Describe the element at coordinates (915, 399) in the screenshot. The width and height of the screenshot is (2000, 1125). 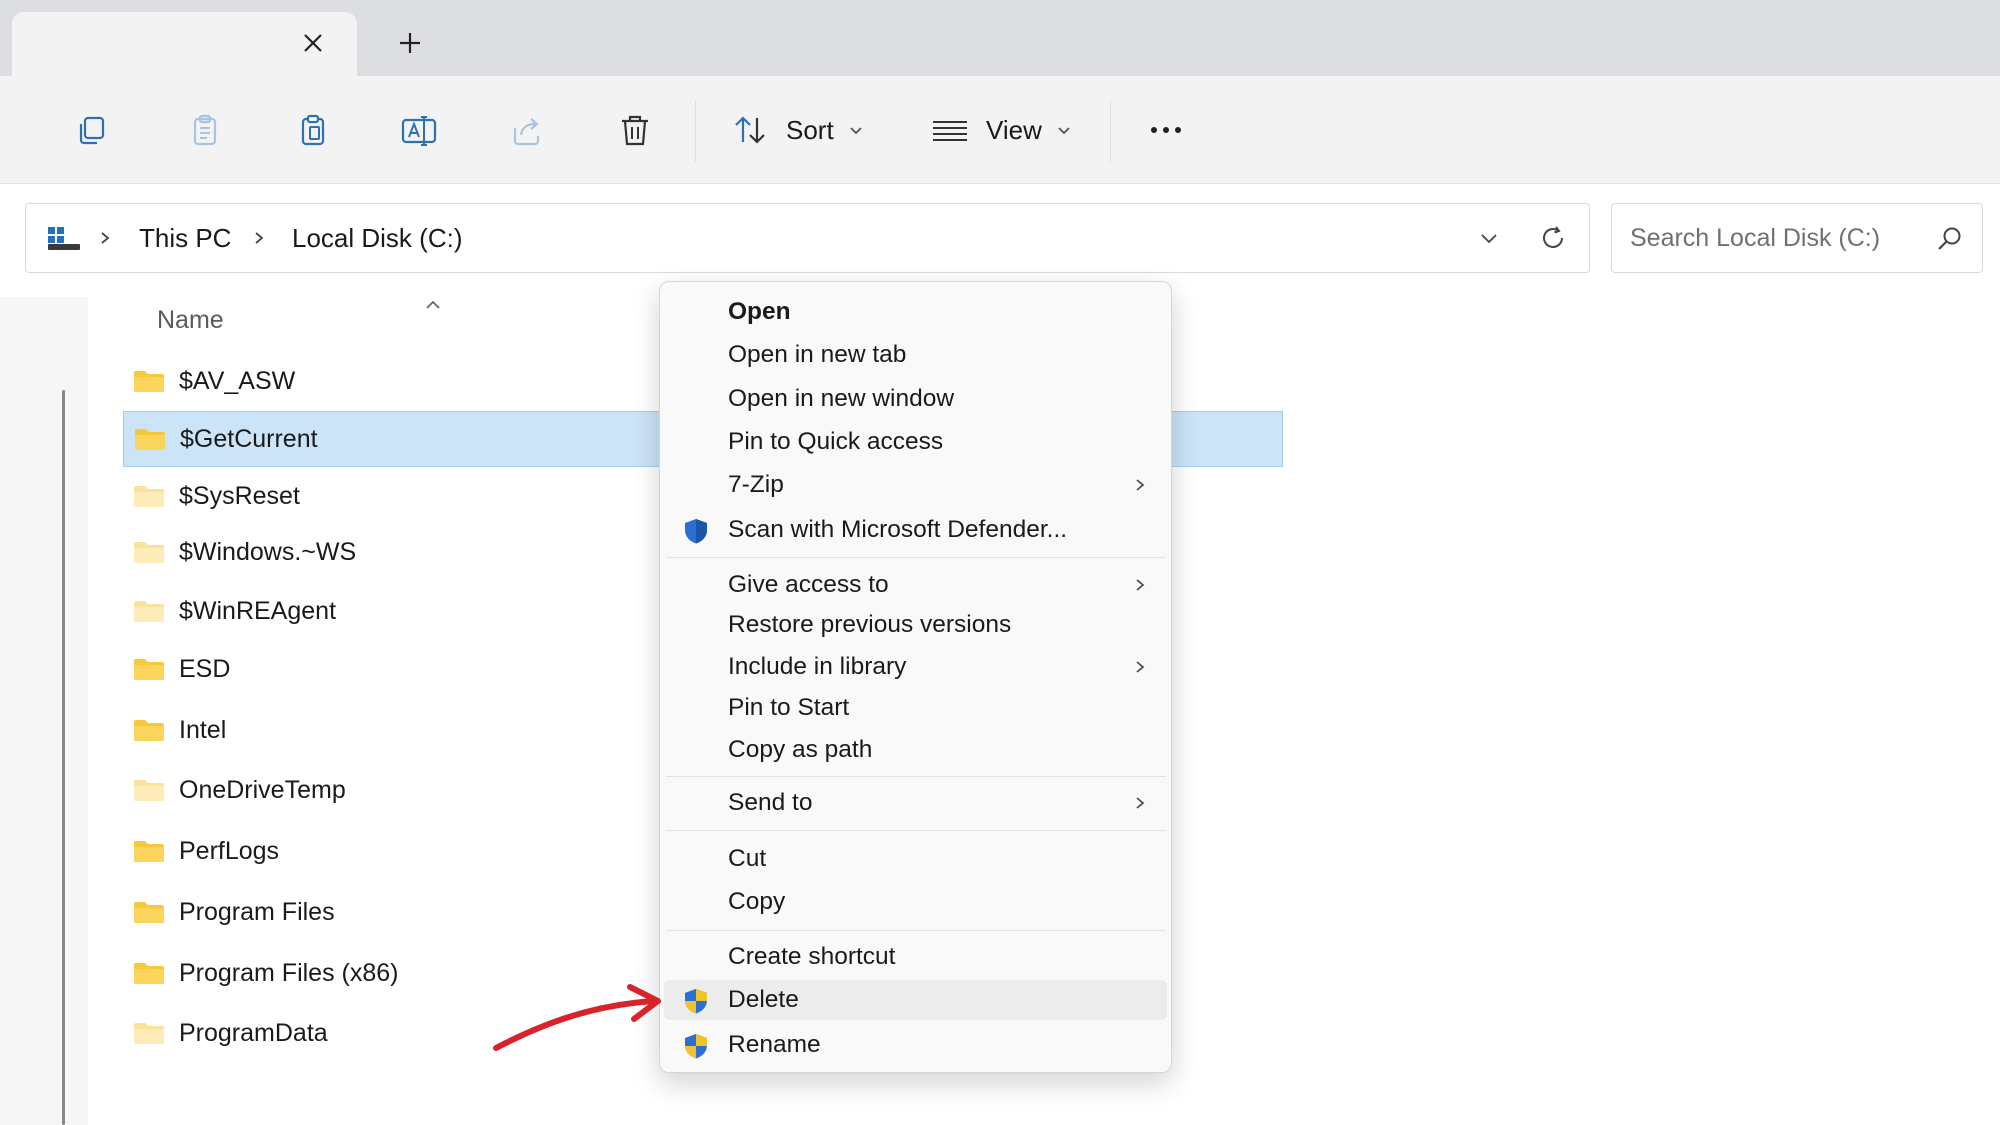
I see `menu-item-open-new-window: Open in new window` at that location.